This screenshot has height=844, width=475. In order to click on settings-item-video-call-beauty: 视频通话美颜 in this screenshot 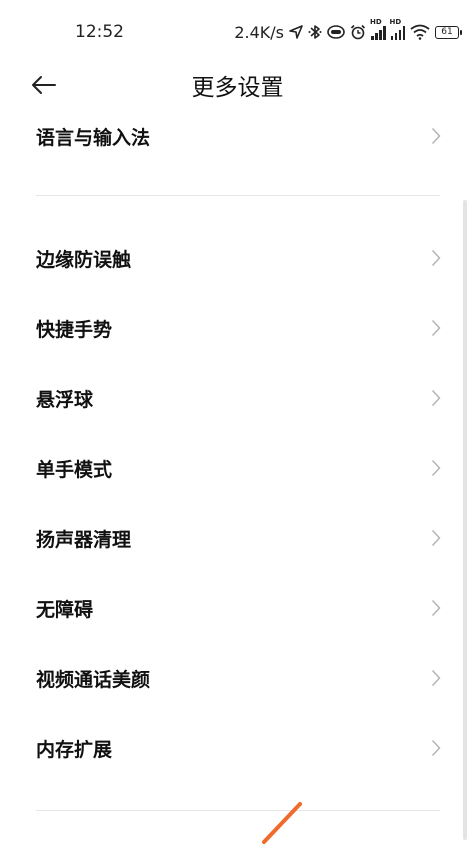, I will do `click(237, 678)`.